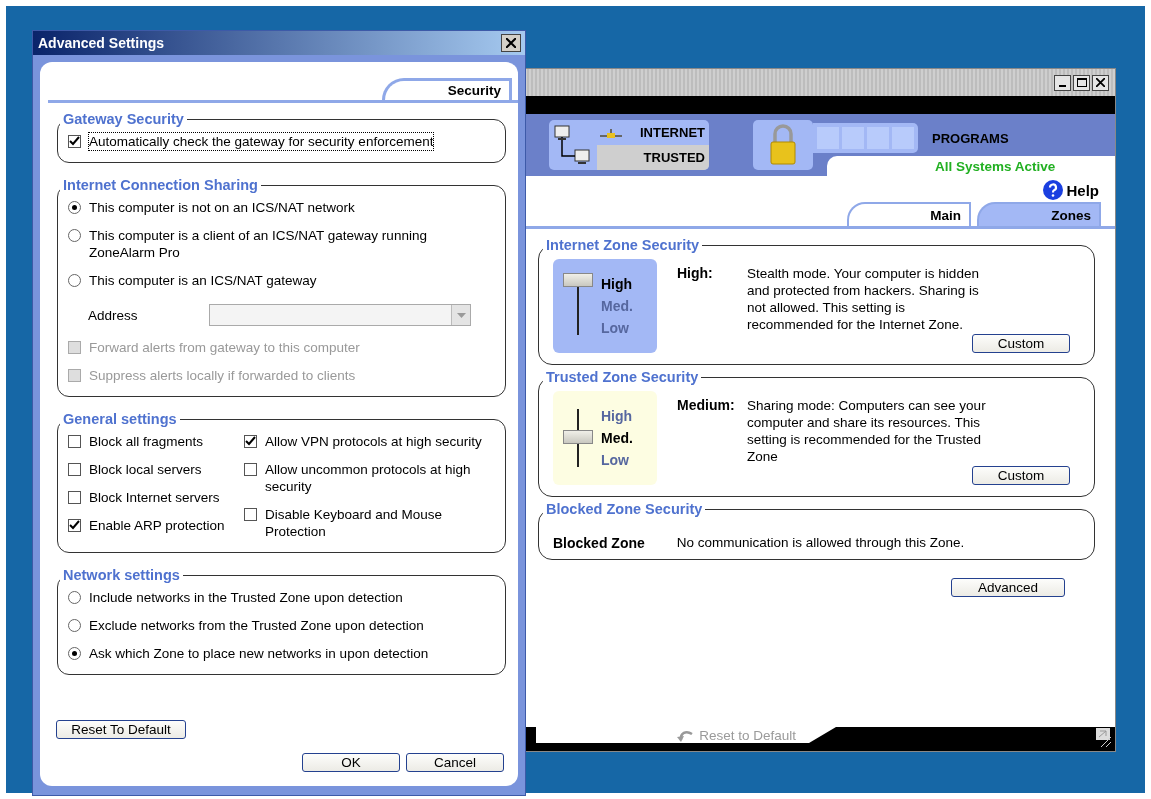  Describe the element at coordinates (145, 469) in the screenshot. I see `checkbox-label: Block local servers` at that location.